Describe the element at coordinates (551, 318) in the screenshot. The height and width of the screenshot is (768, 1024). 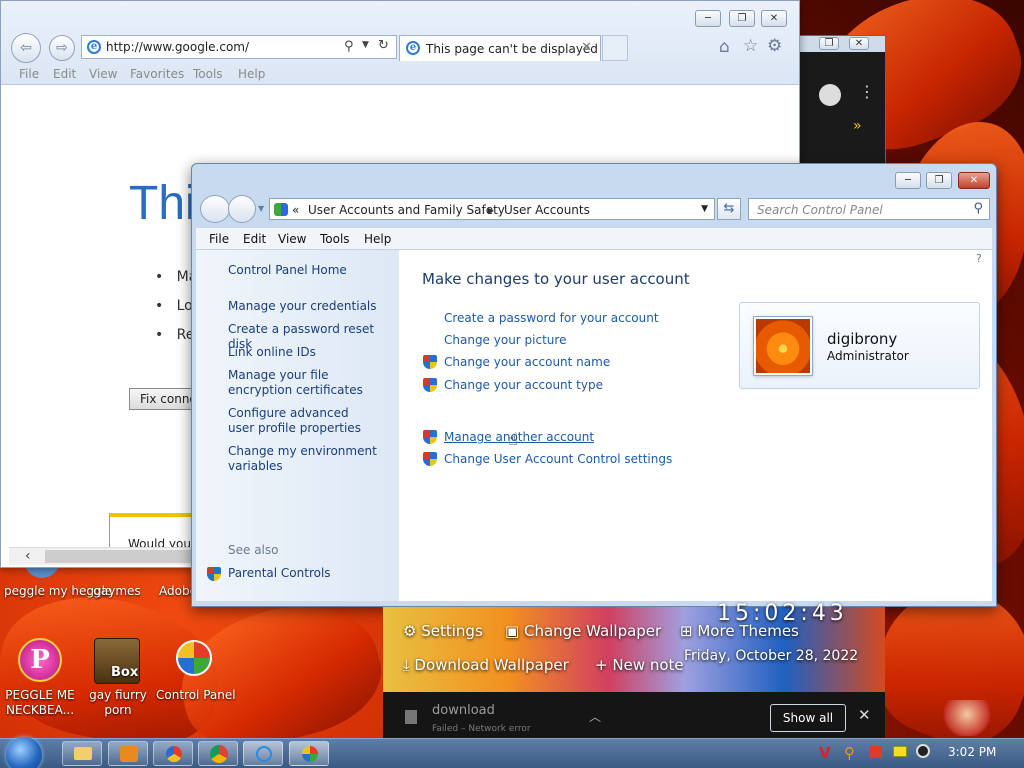
I see `link-create-password: Create a password for your account` at that location.